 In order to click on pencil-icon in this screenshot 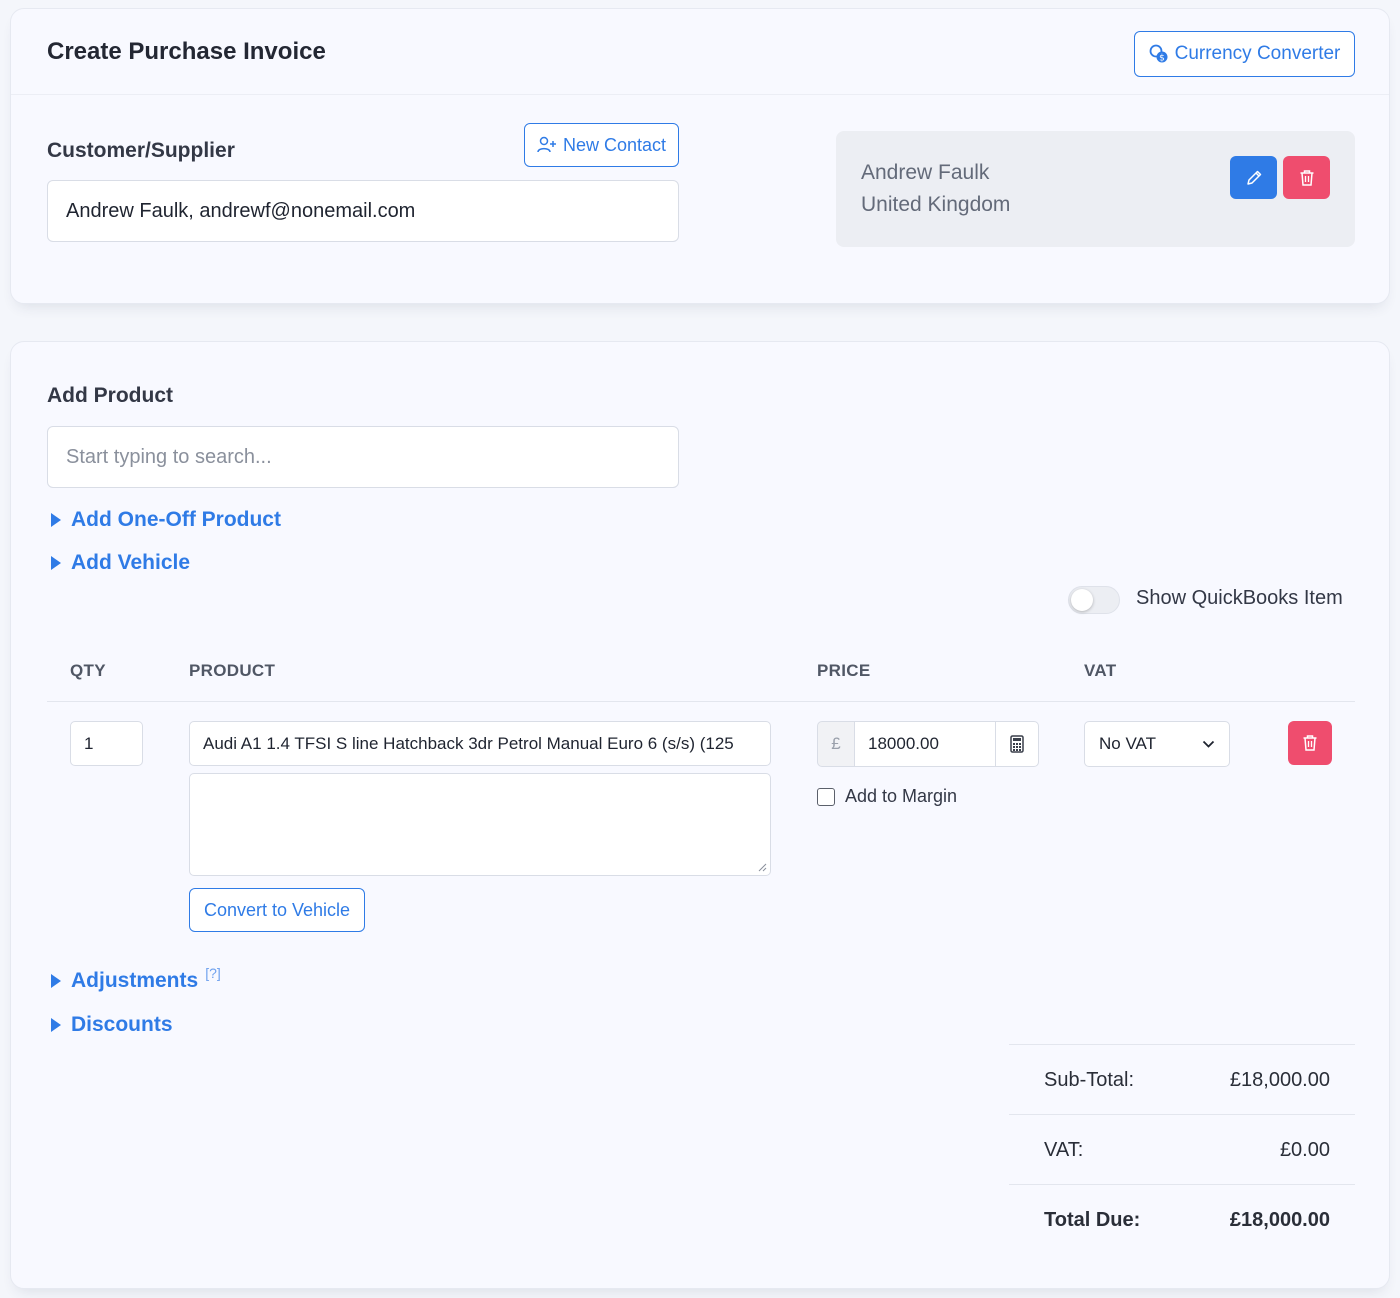, I will do `click(1253, 177)`.